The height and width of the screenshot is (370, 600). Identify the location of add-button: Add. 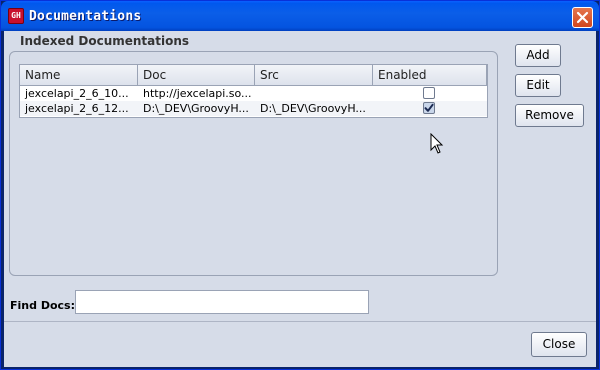
(538, 55).